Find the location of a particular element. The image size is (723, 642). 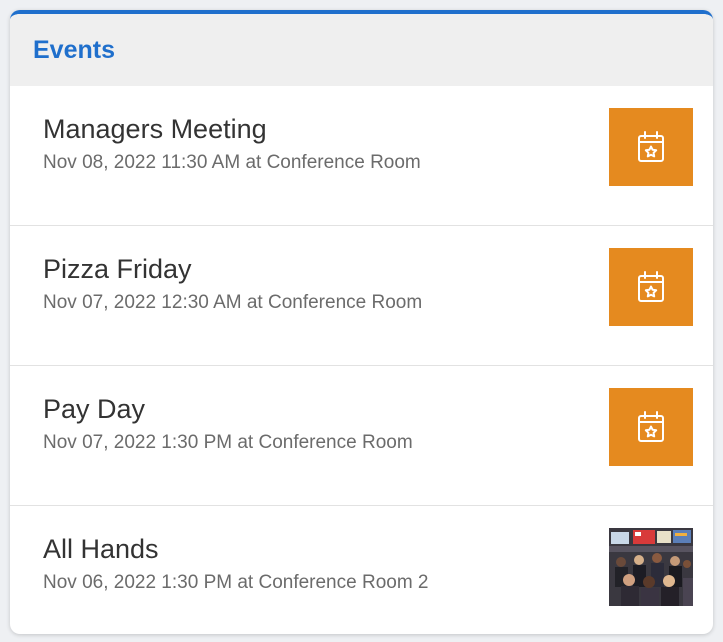

event-photo is located at coordinates (651, 567).